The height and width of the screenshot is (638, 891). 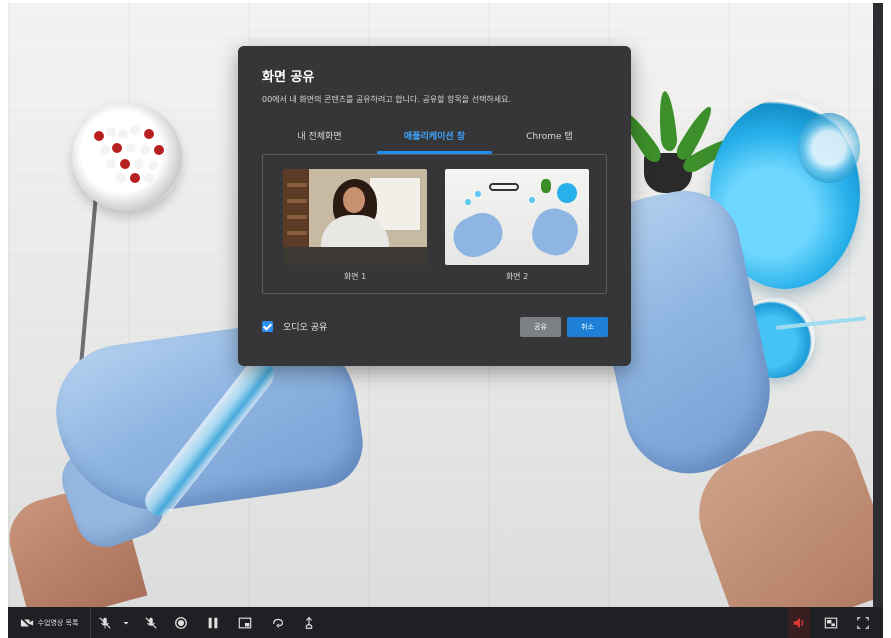 I want to click on volume-button, so click(x=799, y=622).